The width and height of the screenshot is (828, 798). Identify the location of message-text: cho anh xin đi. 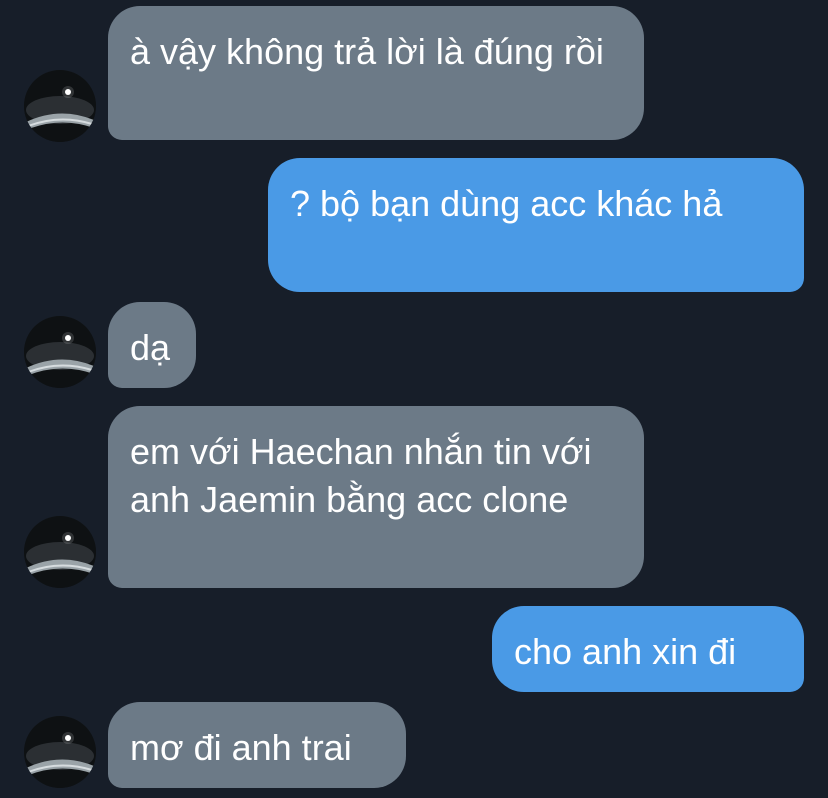
(625, 651).